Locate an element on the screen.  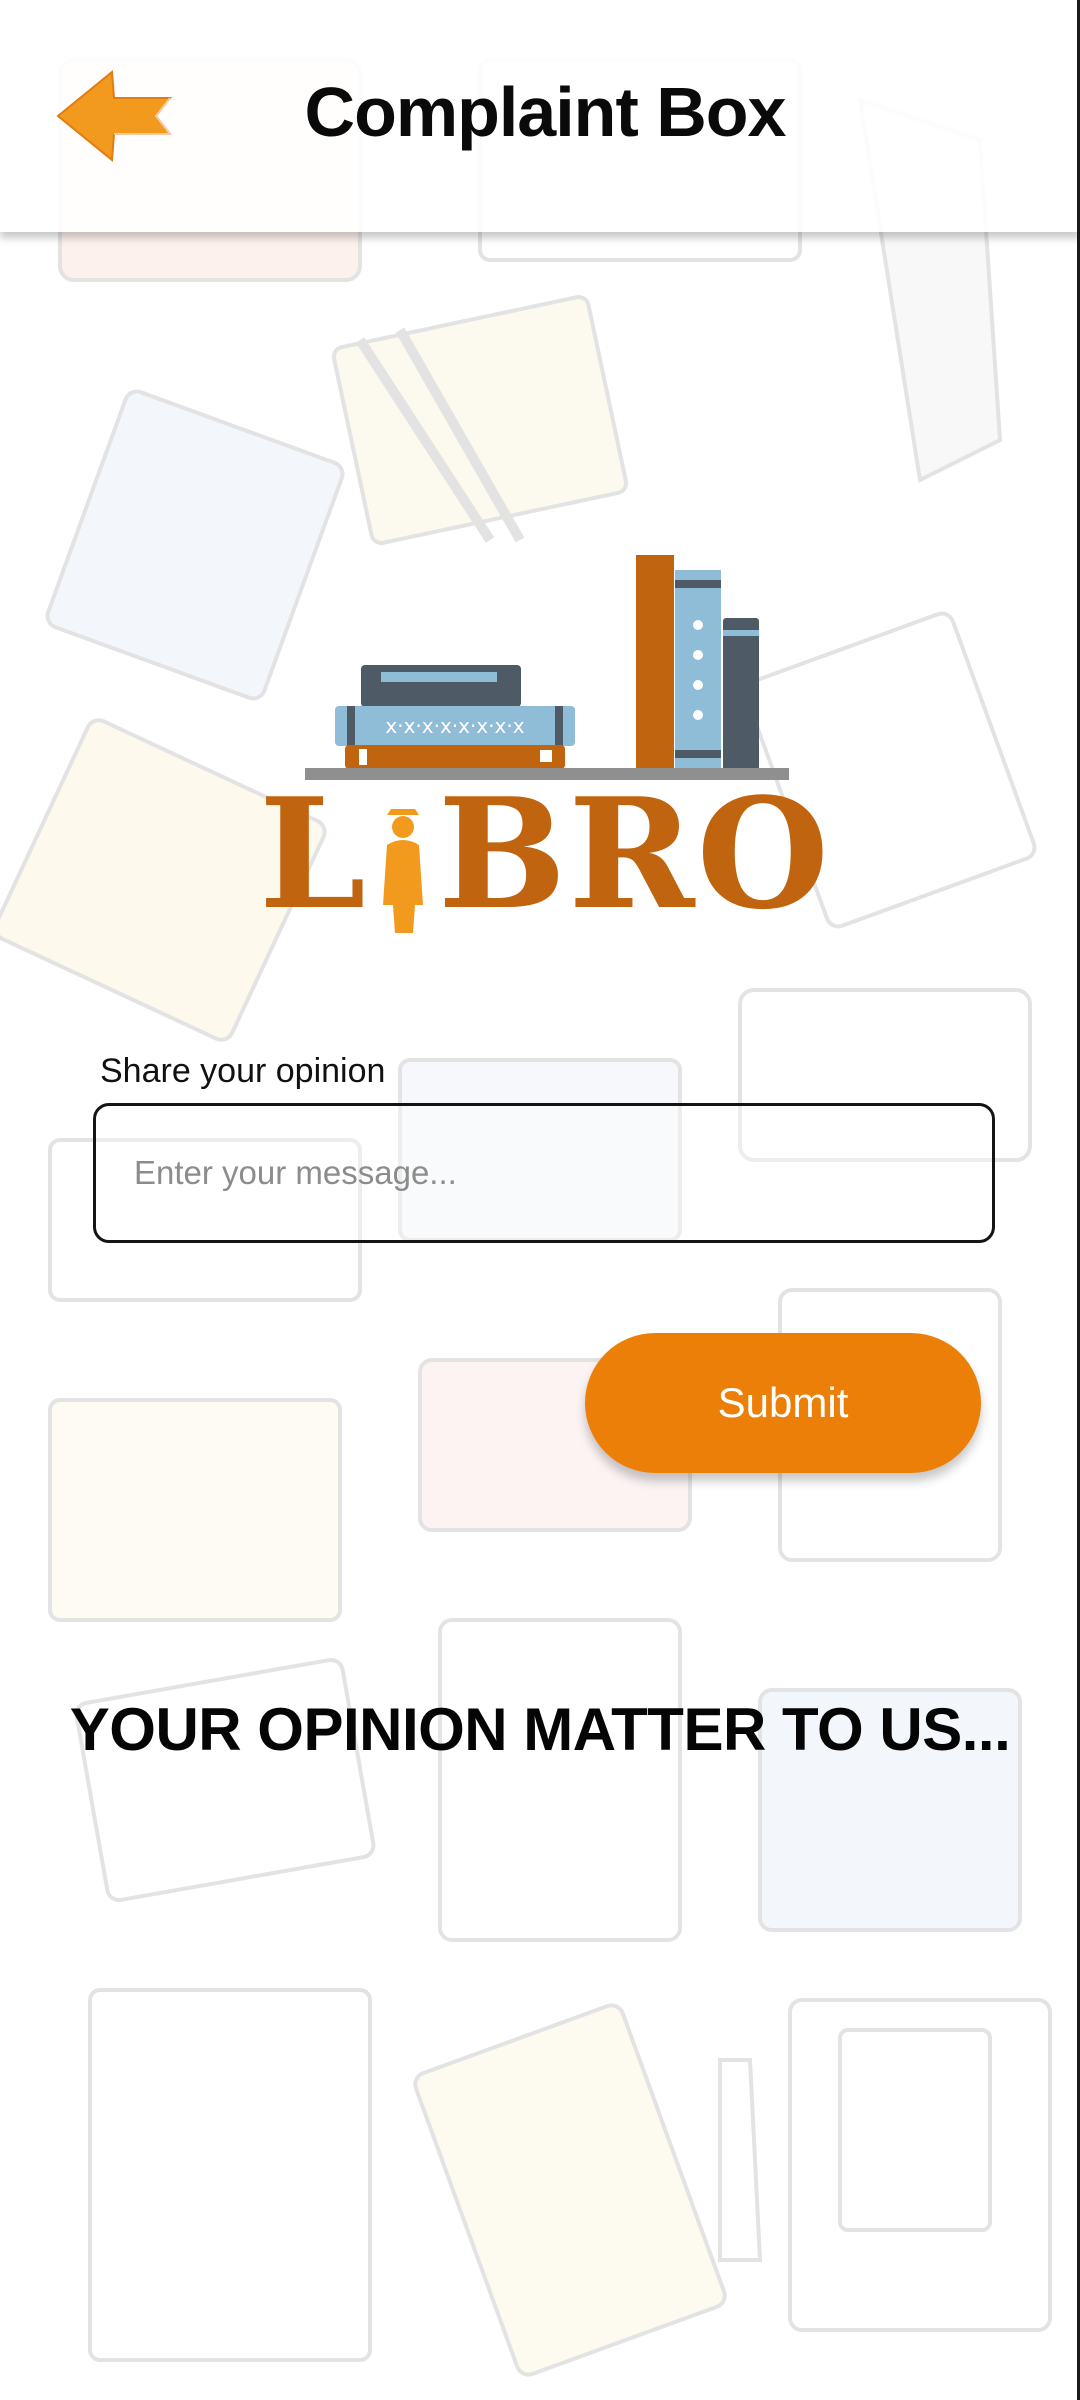
app-header: Complaint Box is located at coordinates (540, 116).